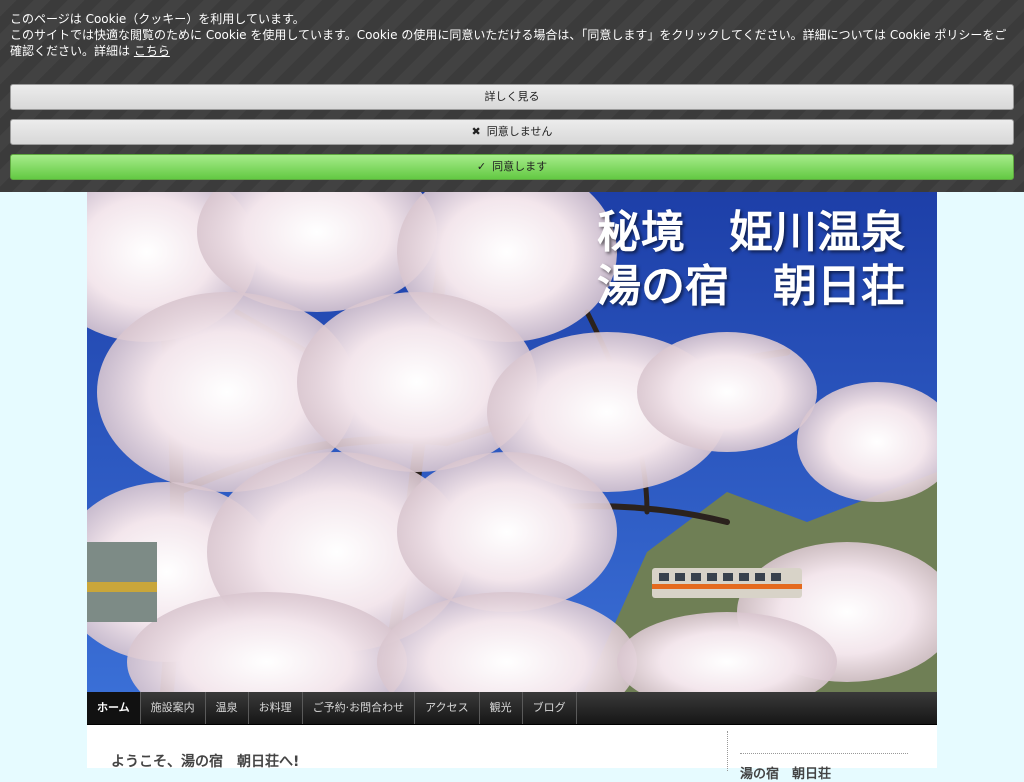 This screenshot has width=1024, height=782. I want to click on nav-home: ホーム, so click(114, 708).